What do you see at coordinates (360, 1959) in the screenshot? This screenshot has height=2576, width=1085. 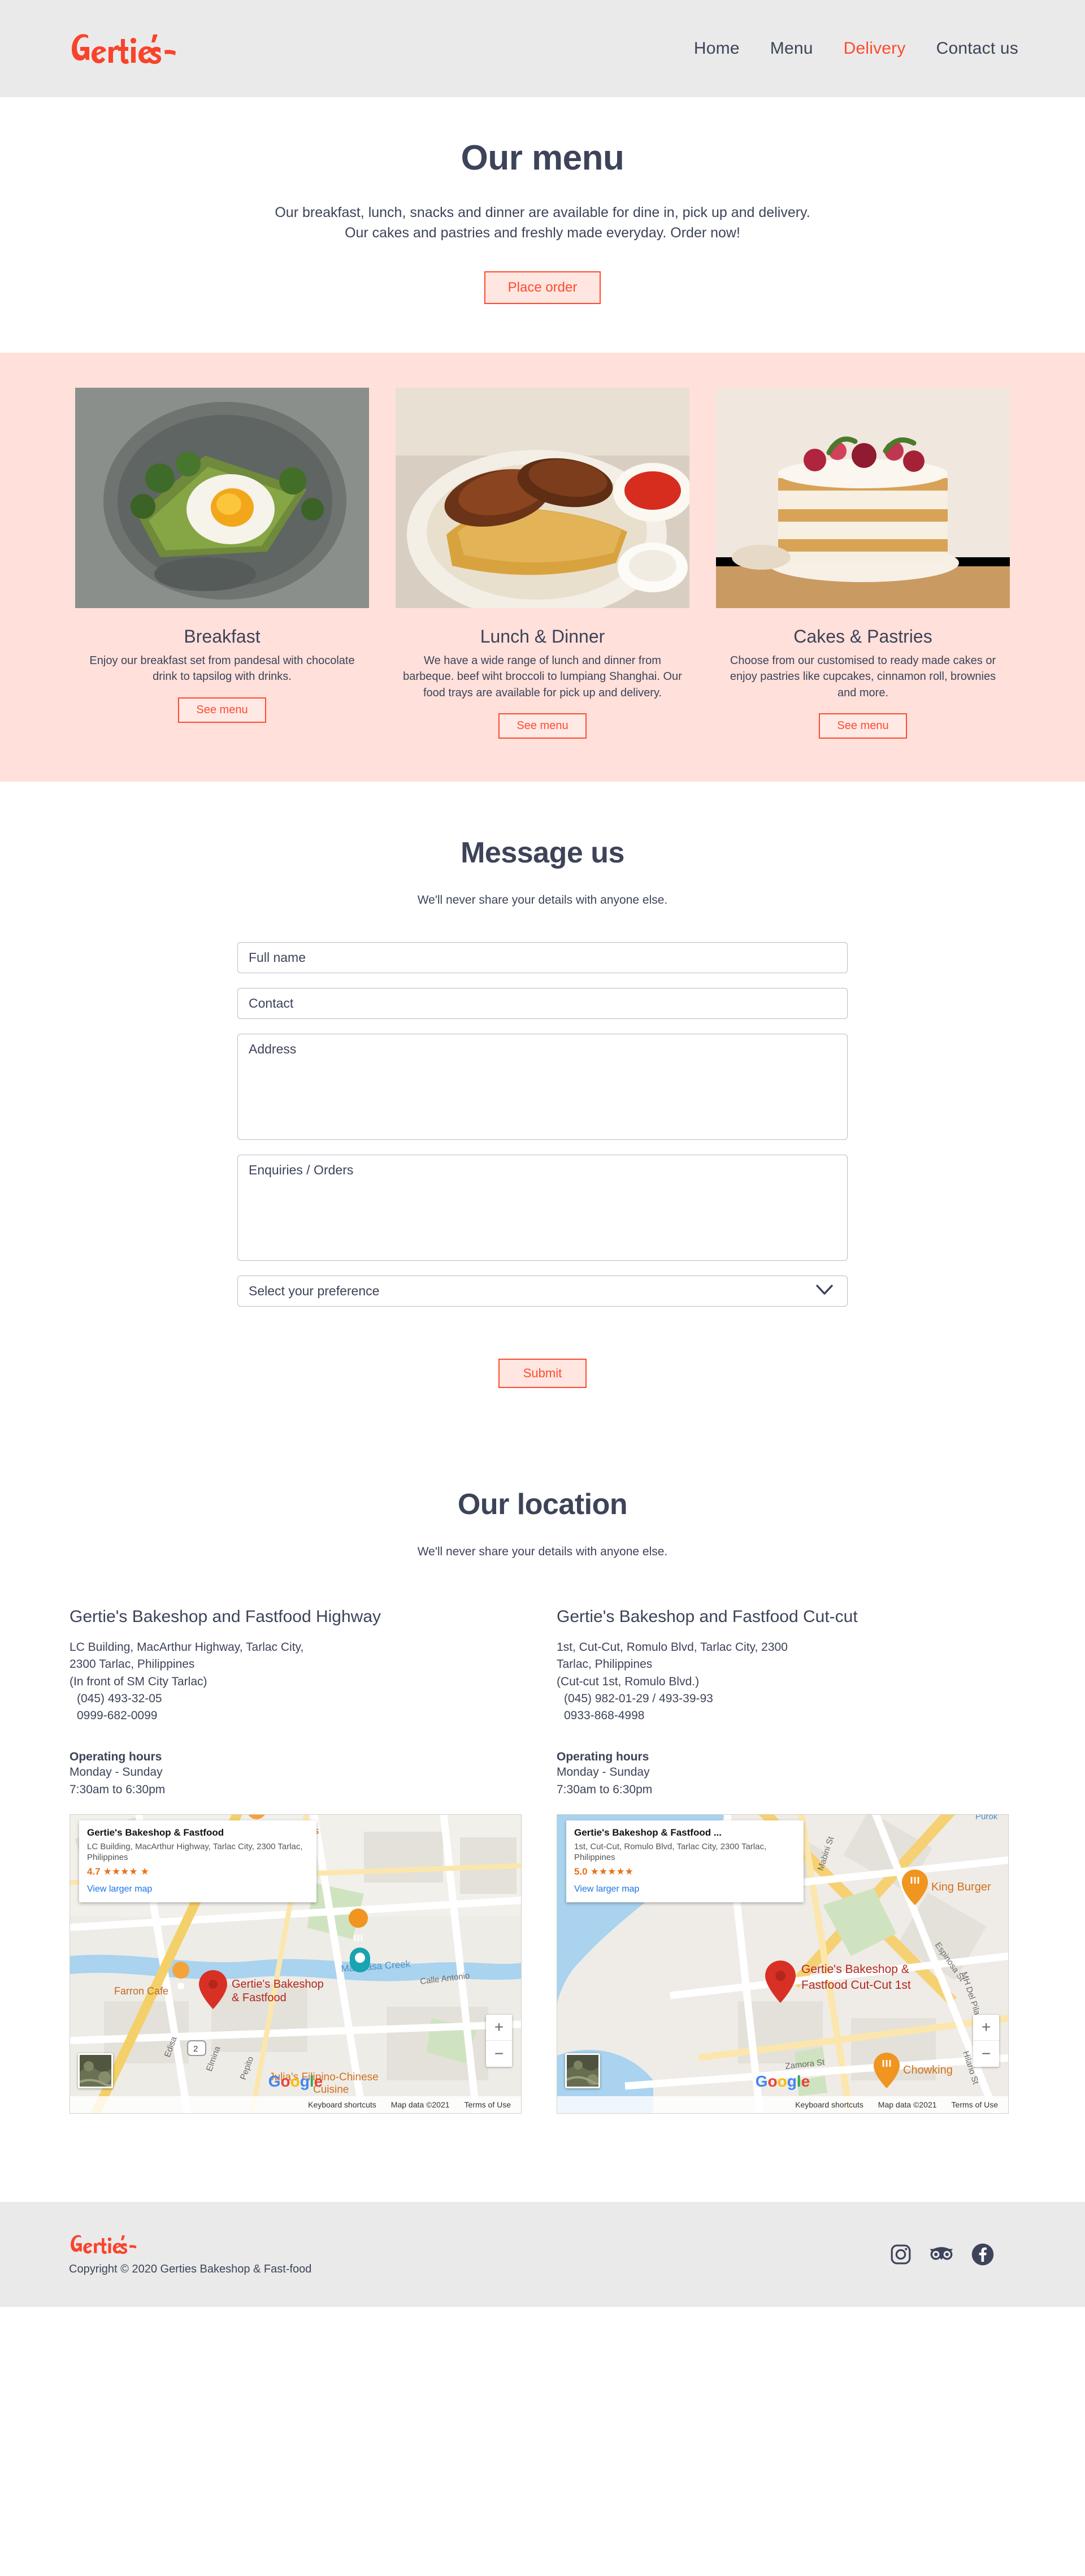 I see `poi-transit-badge` at bounding box center [360, 1959].